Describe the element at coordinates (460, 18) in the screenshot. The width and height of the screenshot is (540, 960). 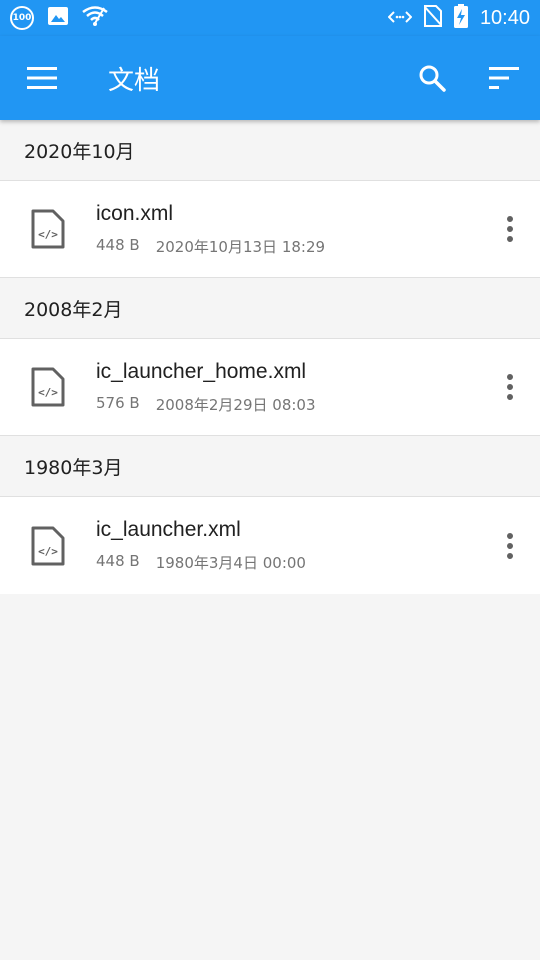
I see `battery-charging-icon` at that location.